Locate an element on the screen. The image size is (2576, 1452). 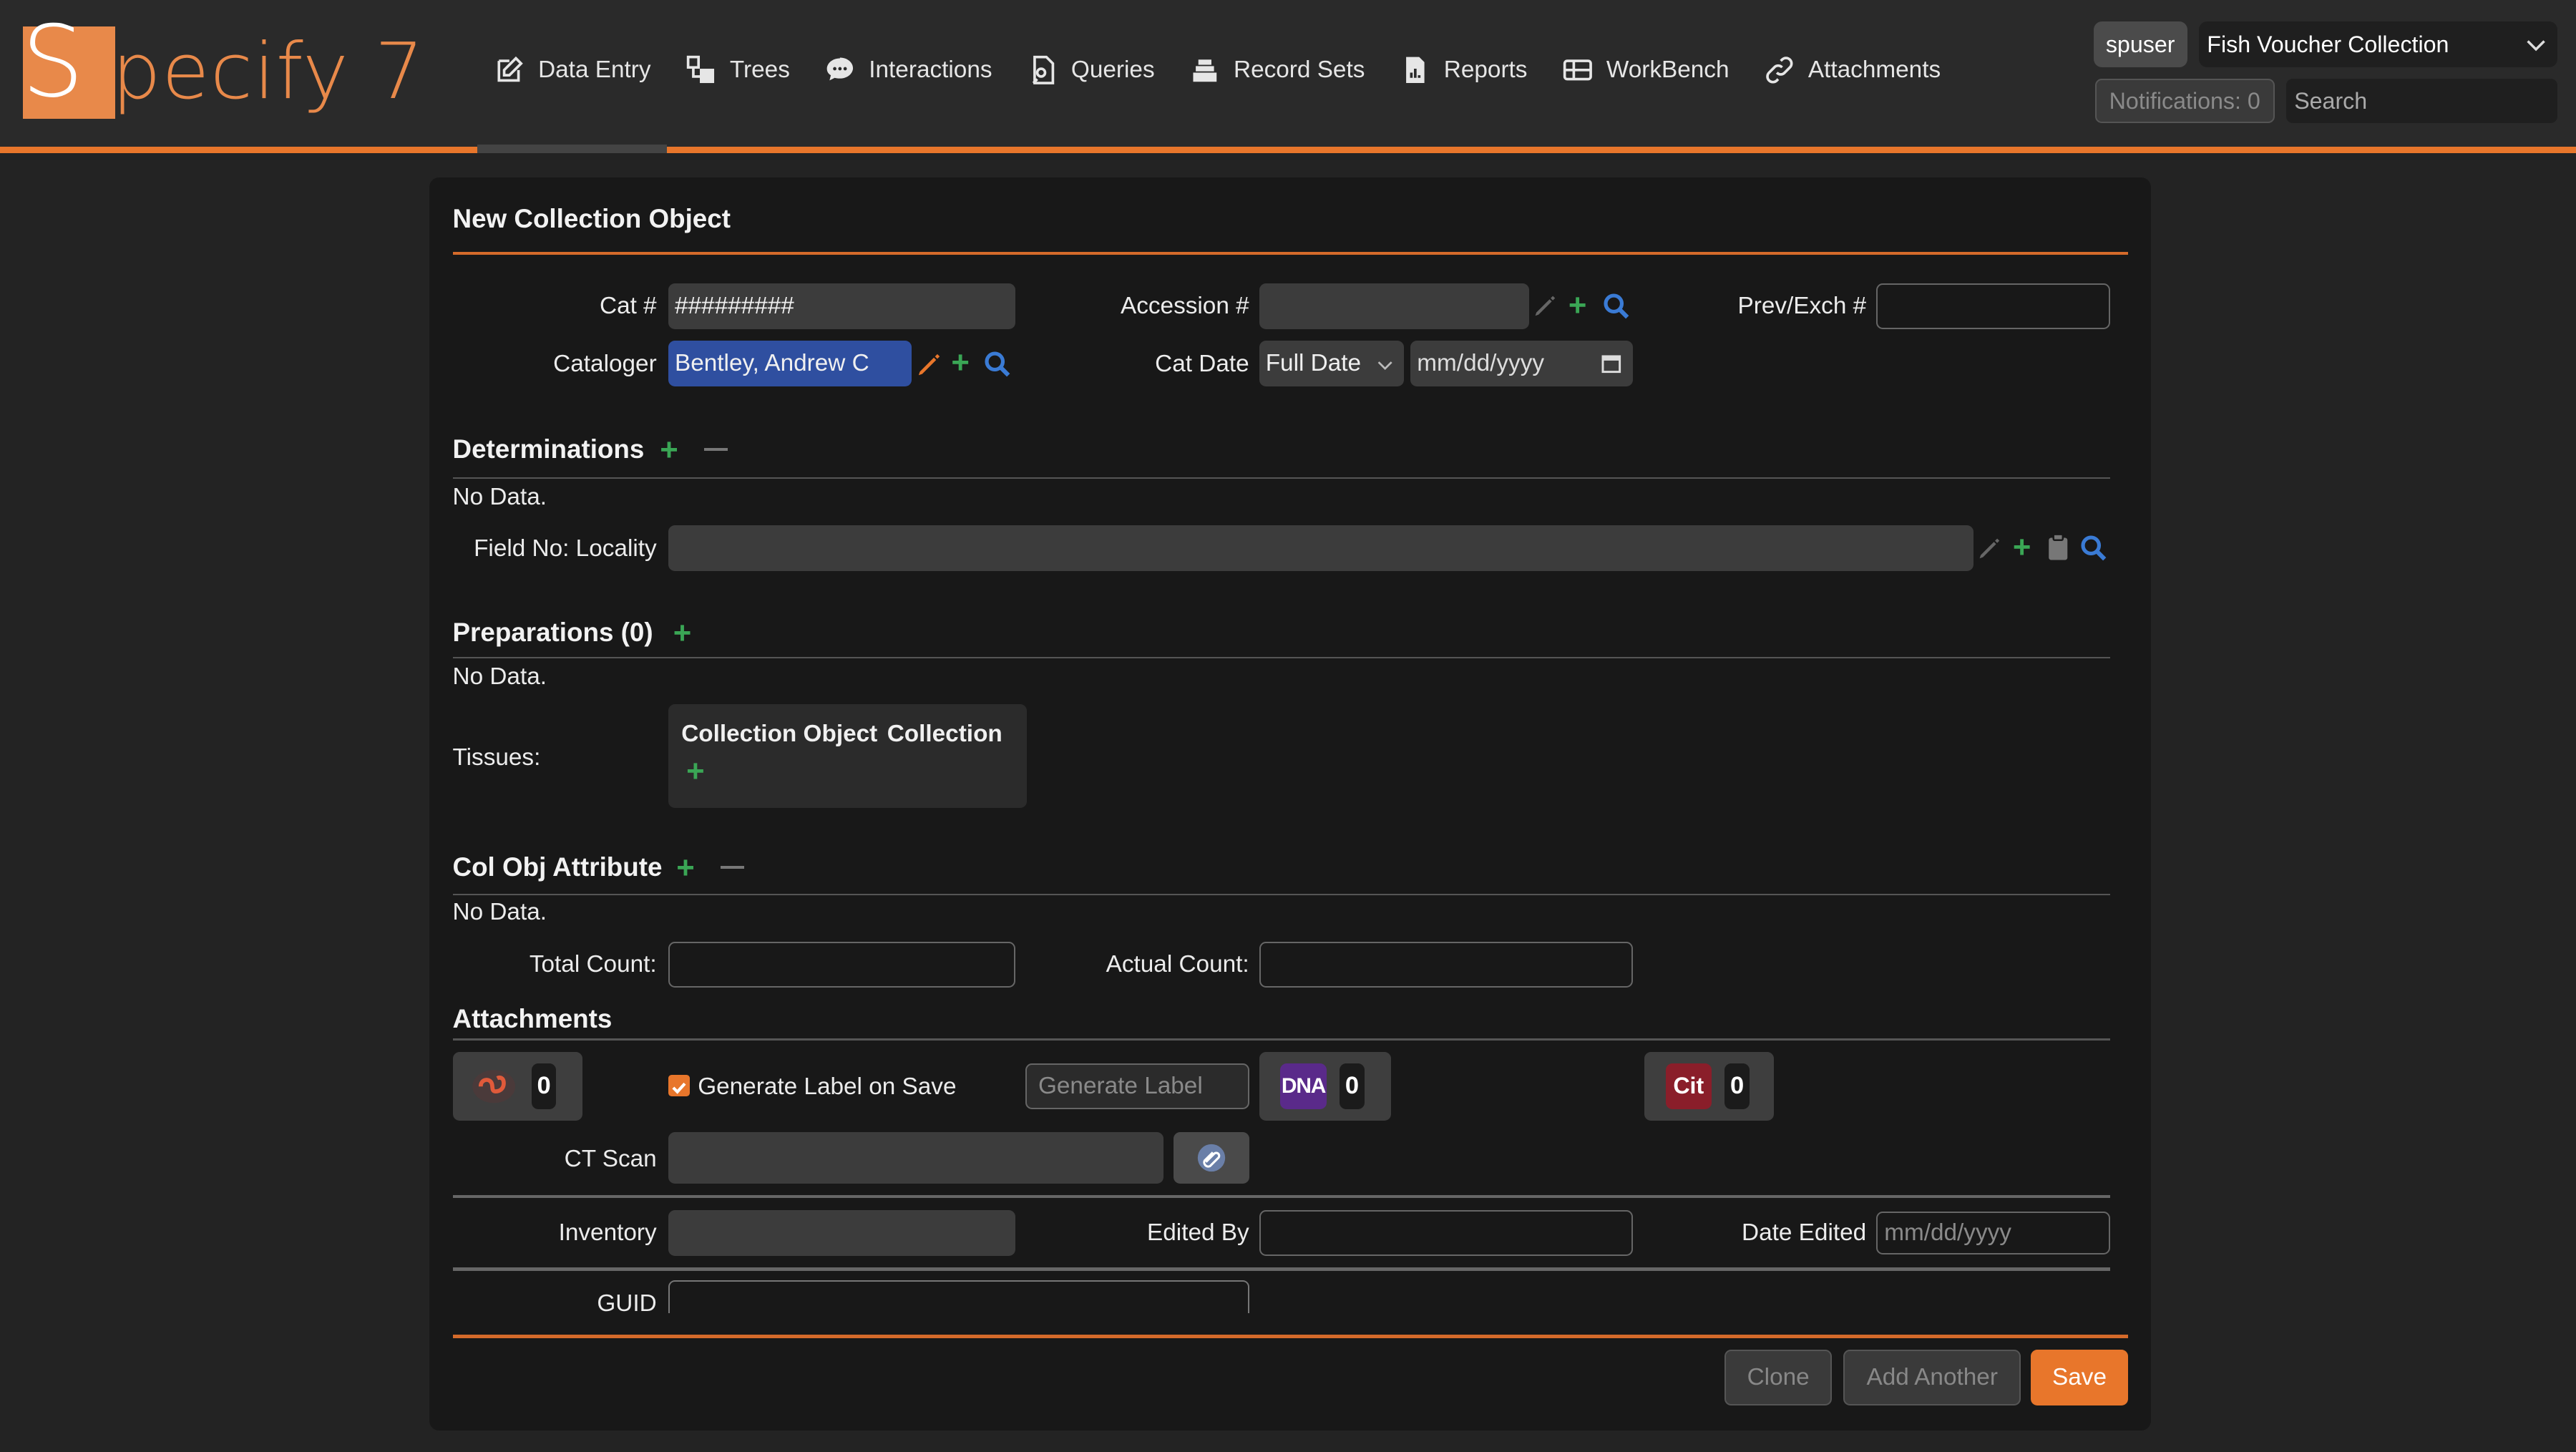
stack-icon is located at coordinates (1205, 70).